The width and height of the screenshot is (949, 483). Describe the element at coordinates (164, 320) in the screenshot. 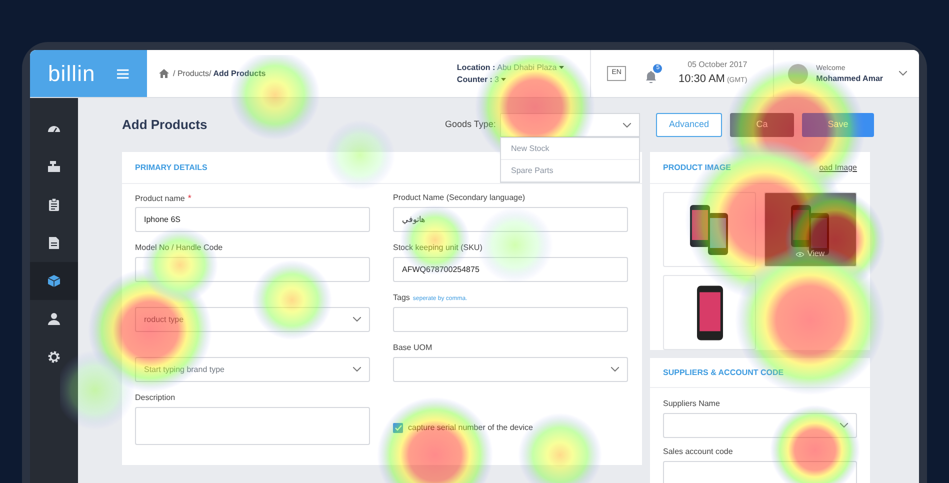

I see `select-placeholder: roduct type` at that location.